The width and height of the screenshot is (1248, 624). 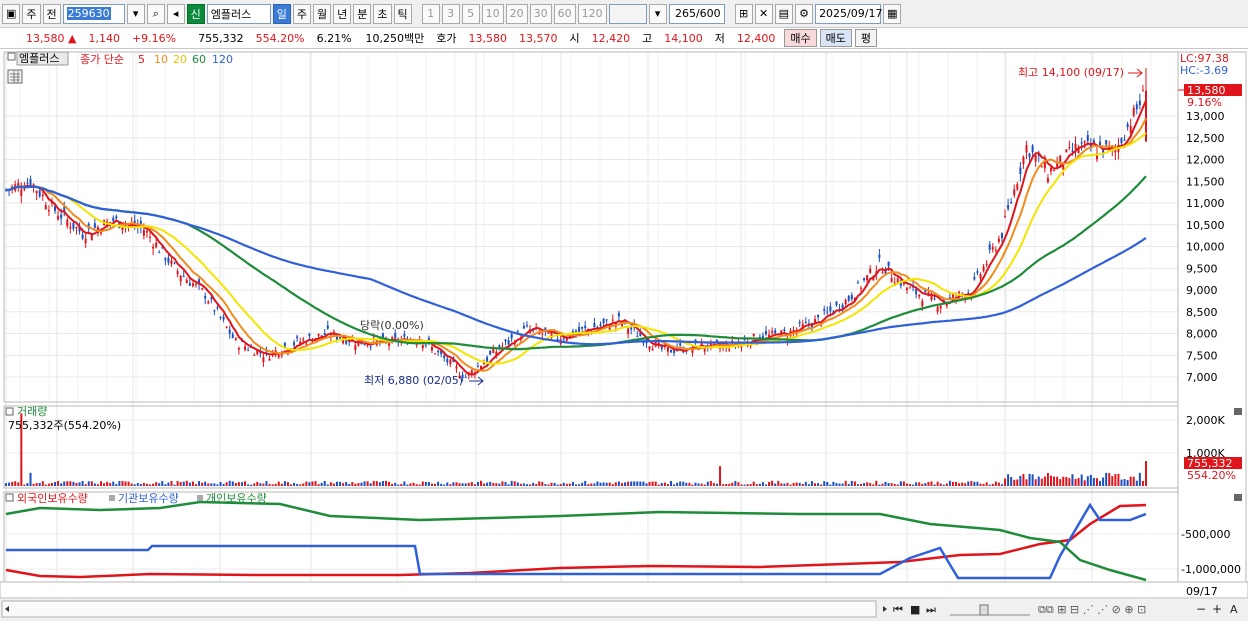 What do you see at coordinates (540, 13) in the screenshot?
I see `interval-30: 30` at bounding box center [540, 13].